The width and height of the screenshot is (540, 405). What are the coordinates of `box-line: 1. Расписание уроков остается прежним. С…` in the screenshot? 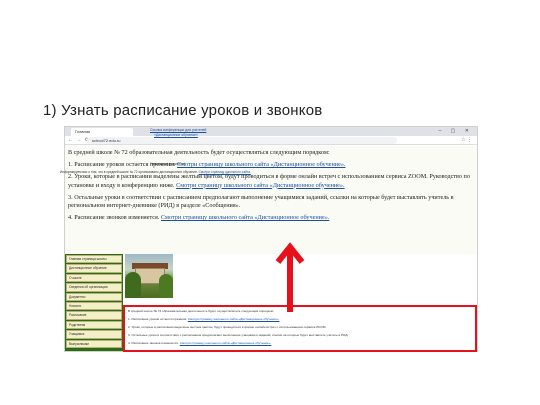 It's located at (203, 319).